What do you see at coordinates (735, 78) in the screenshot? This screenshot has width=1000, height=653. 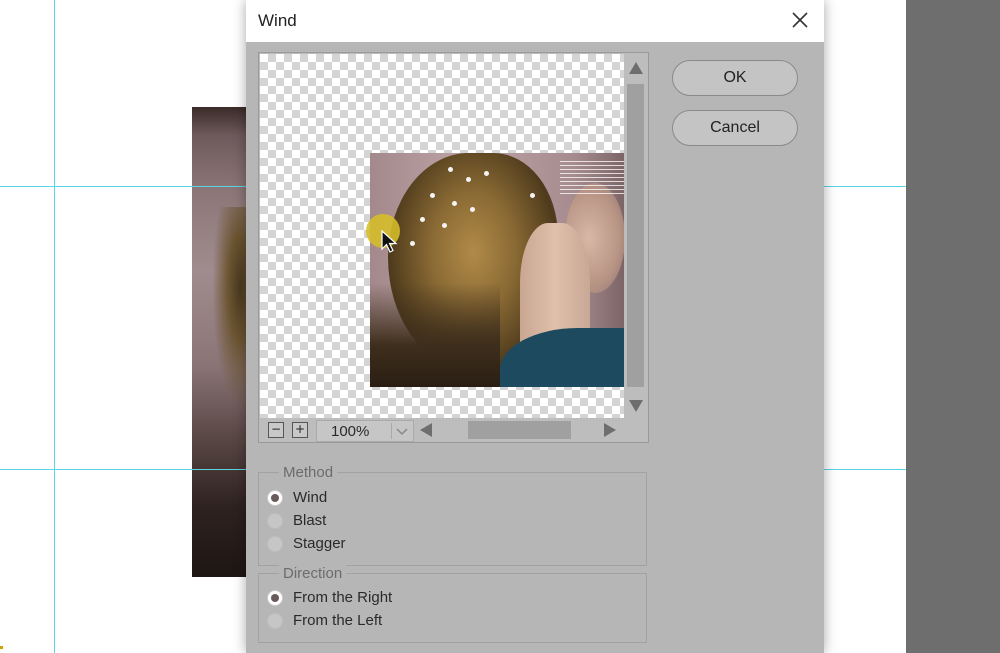 I see `ok-button: OK` at bounding box center [735, 78].